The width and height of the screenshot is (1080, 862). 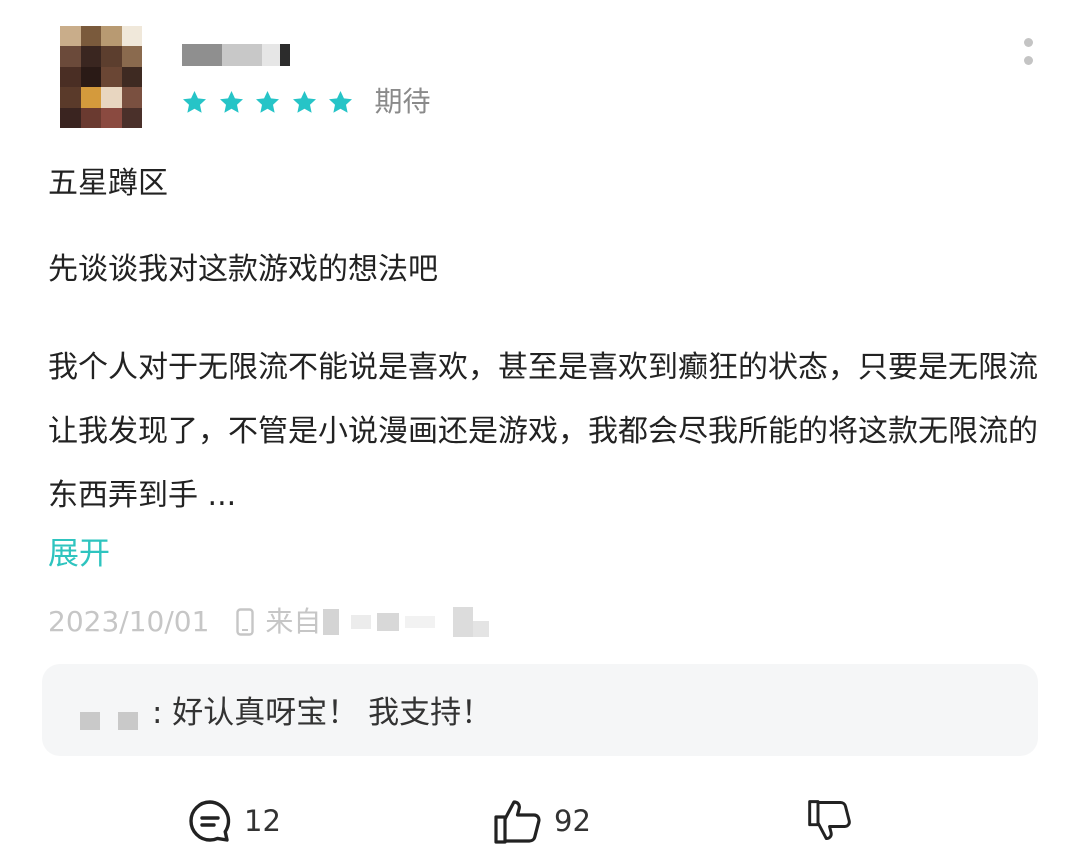 What do you see at coordinates (210, 821) in the screenshot?
I see `comment-bubble-icon` at bounding box center [210, 821].